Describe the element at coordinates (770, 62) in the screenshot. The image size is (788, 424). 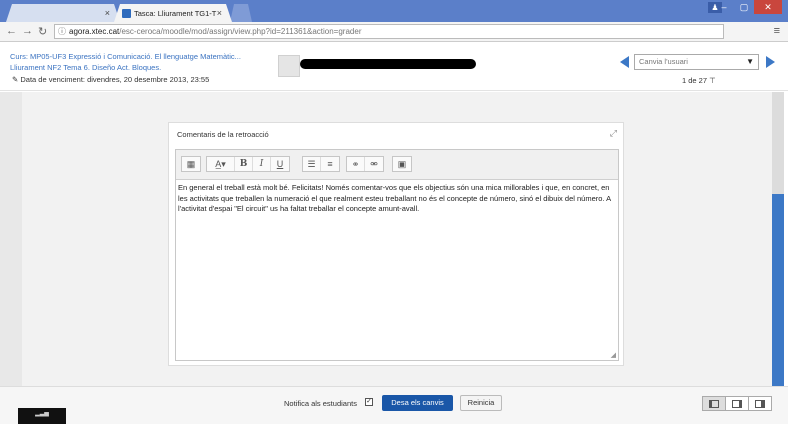
I see `next-user-icon` at that location.